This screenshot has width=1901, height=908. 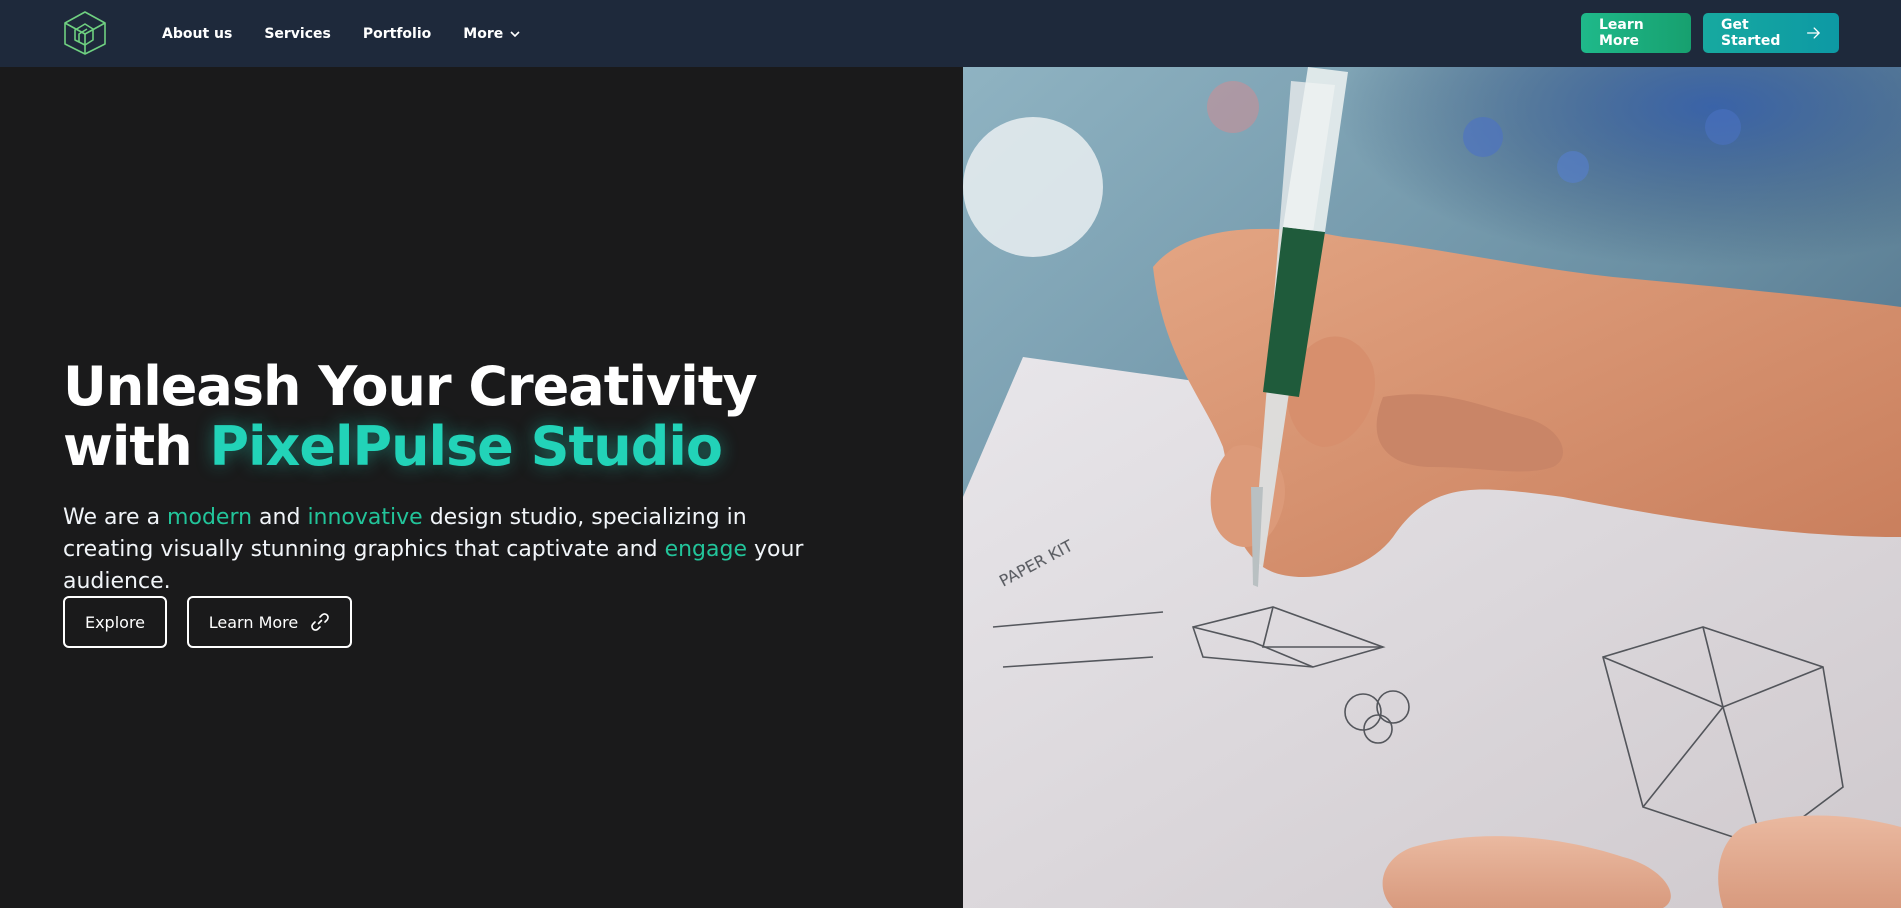 I want to click on nav-item-about-us: About us, so click(x=197, y=34).